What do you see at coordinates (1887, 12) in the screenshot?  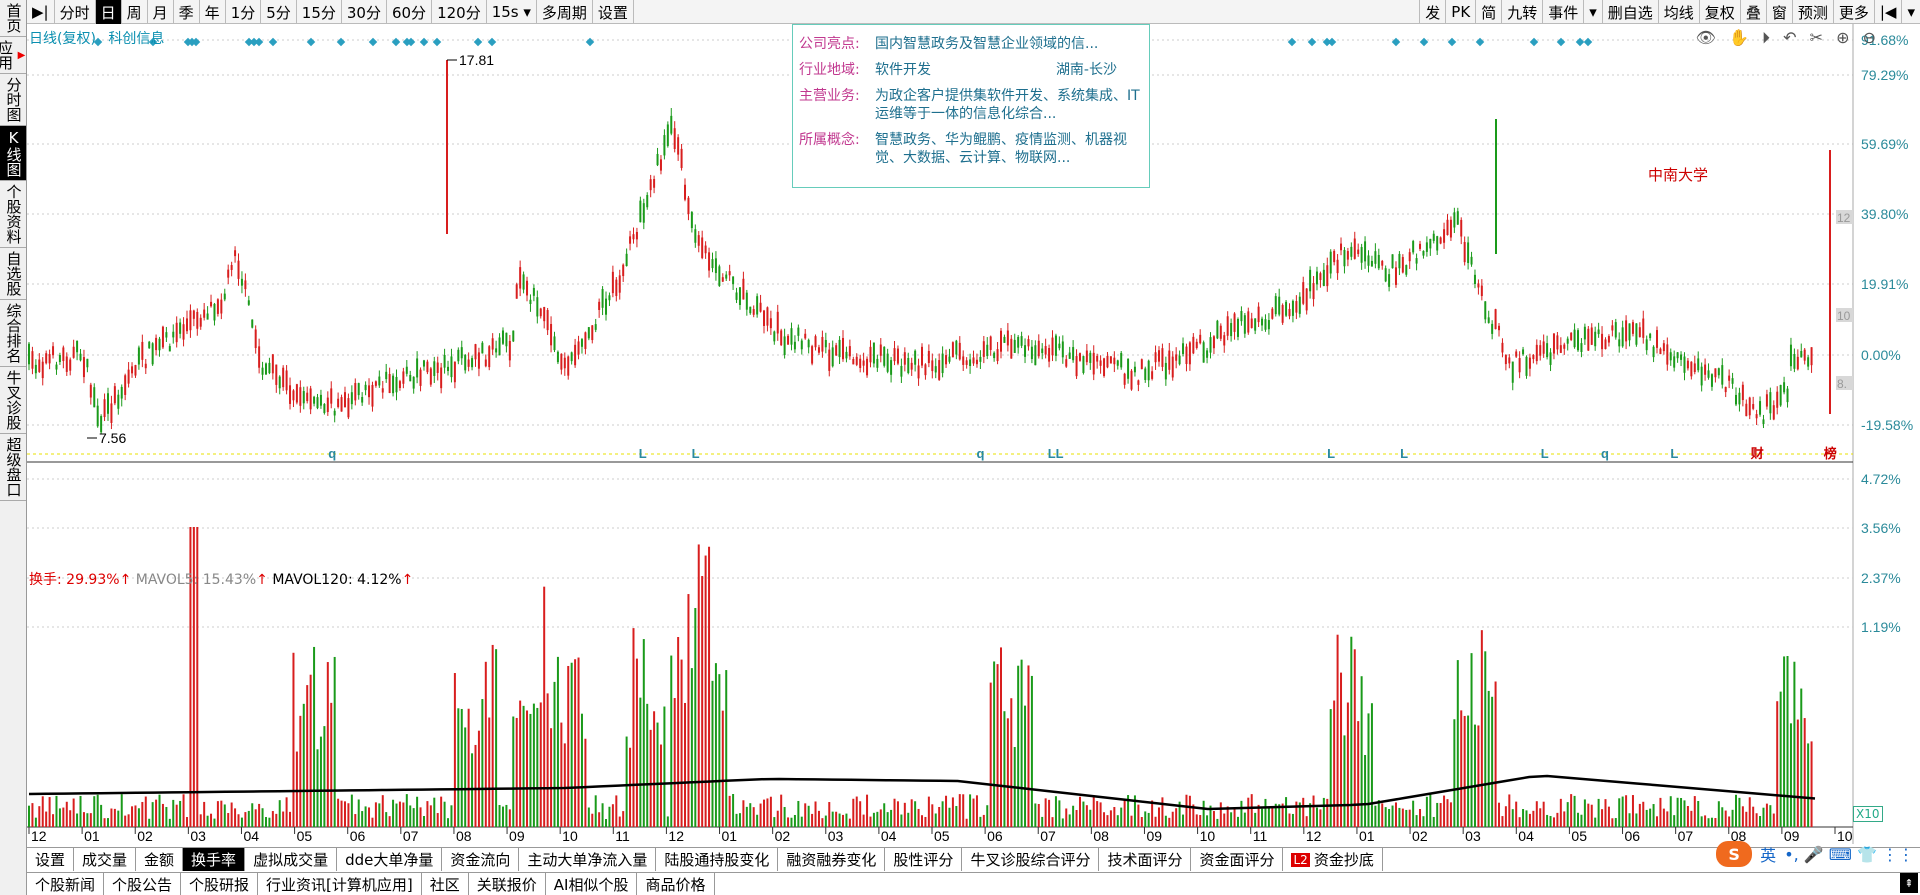 I see `tool-button-13: |◀` at bounding box center [1887, 12].